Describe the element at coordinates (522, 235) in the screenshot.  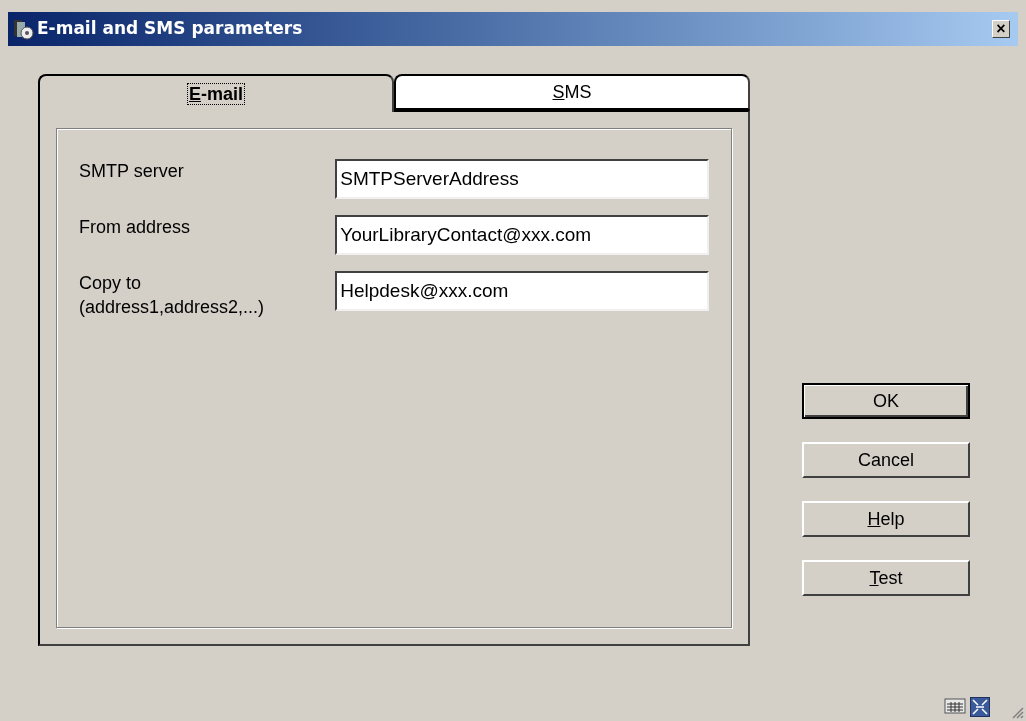
I see `text-field: YourLibraryContact@xxx.com` at that location.